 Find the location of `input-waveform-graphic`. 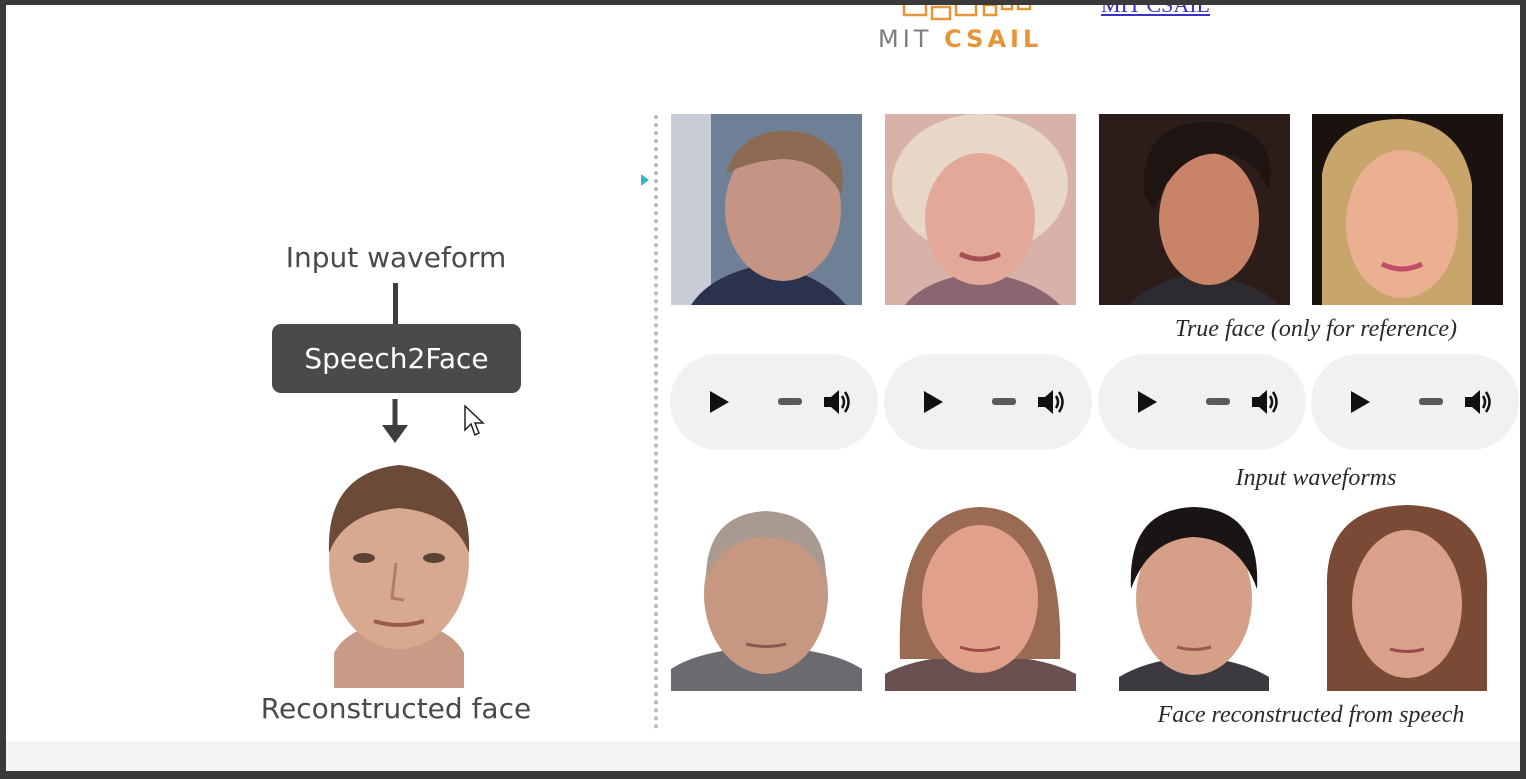

input-waveform-graphic is located at coordinates (397, 178).